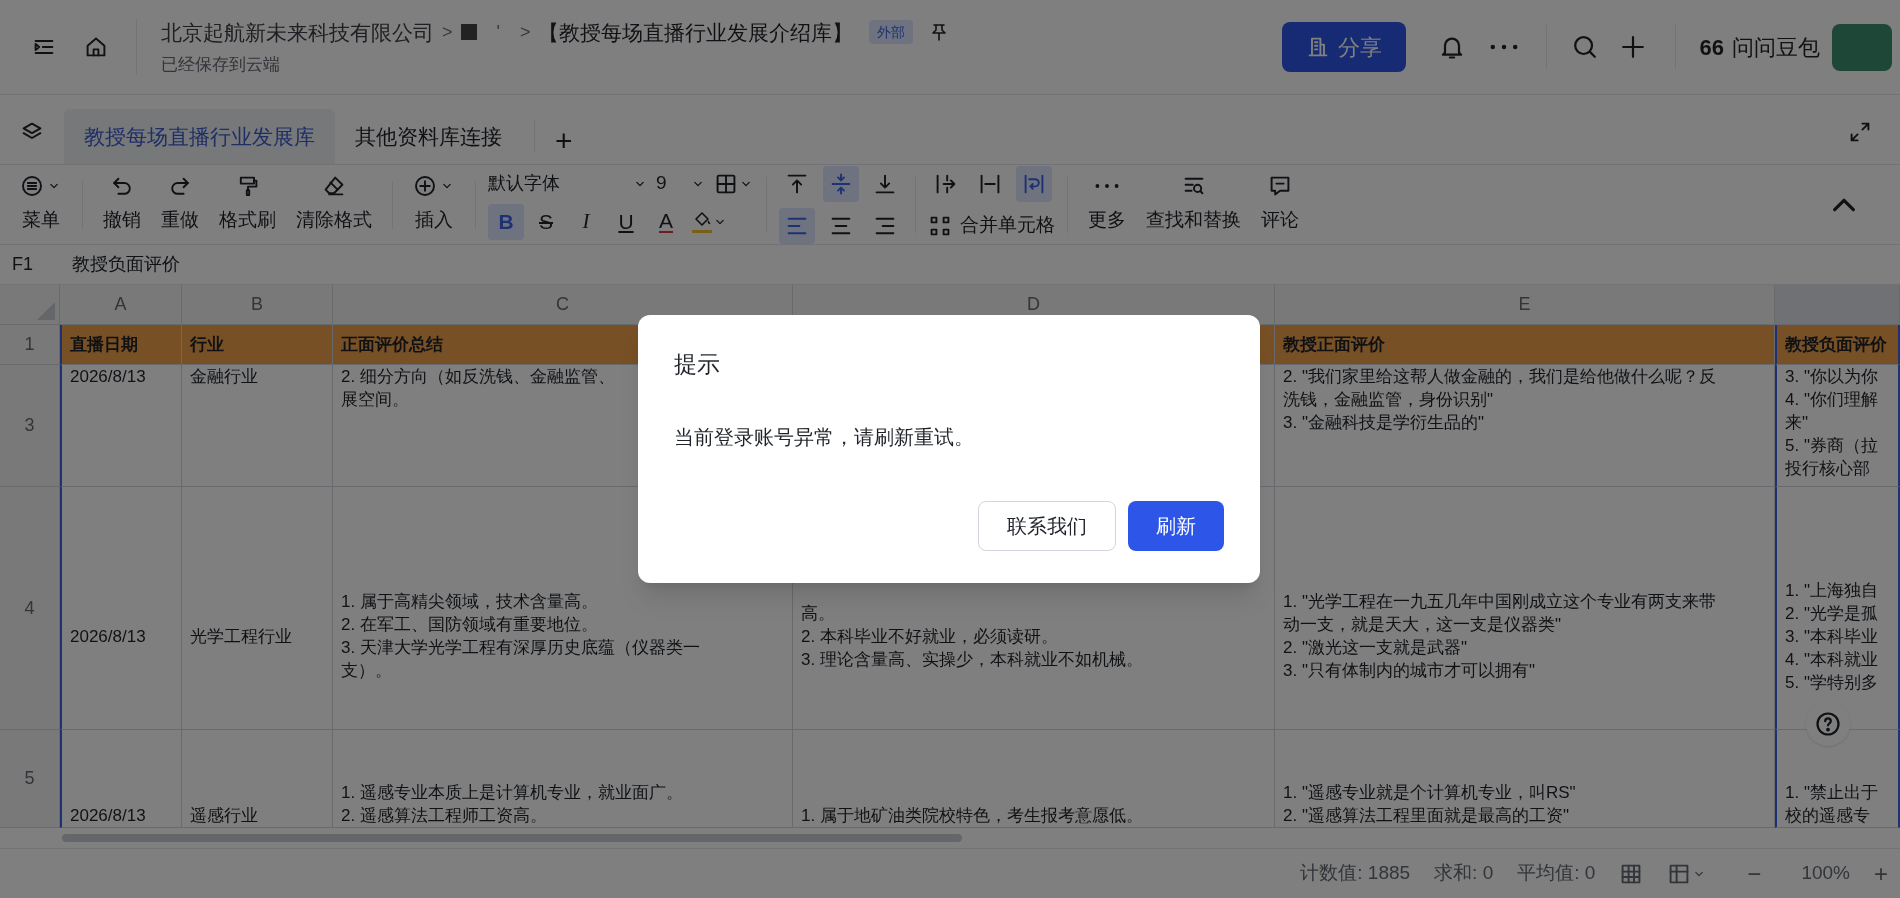 The height and width of the screenshot is (898, 1900). Describe the element at coordinates (626, 221) in the screenshot. I see `underline-button: U` at that location.